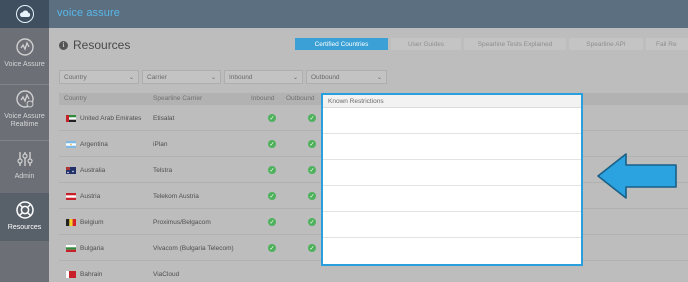 The image size is (688, 282). I want to click on realtime-icon, so click(25, 99).